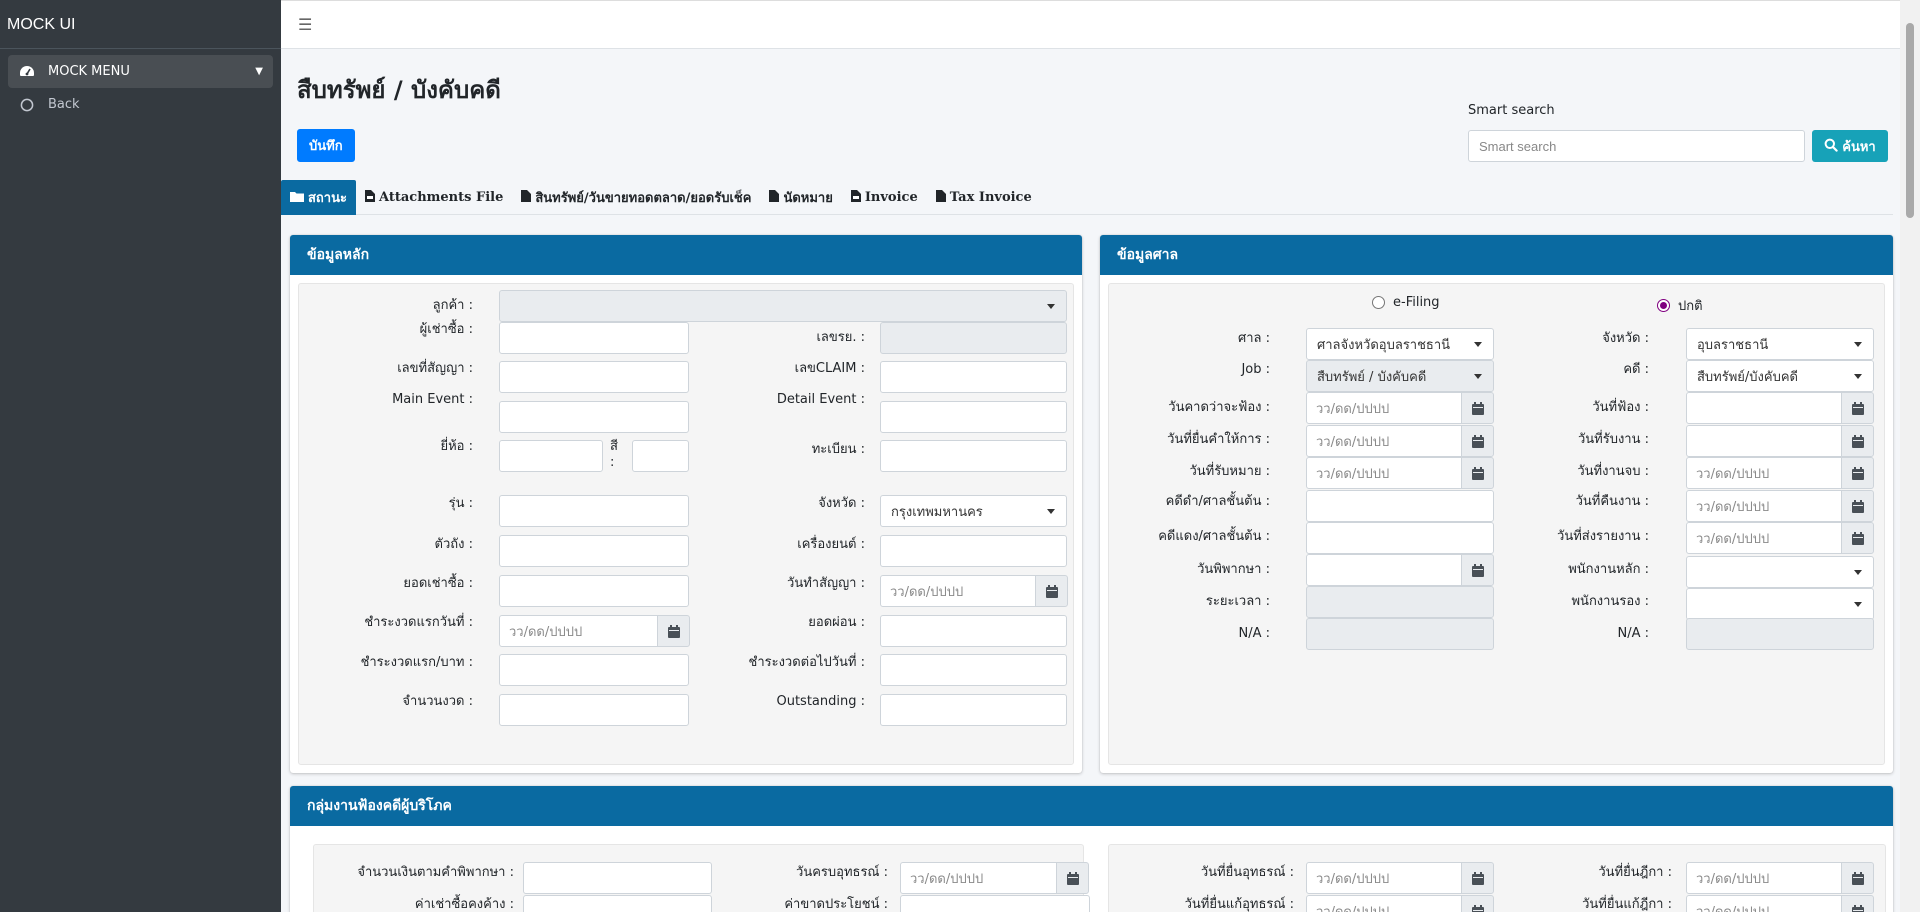 The height and width of the screenshot is (912, 1920). What do you see at coordinates (978, 878) in the screenshot?
I see `appeal-due-date-input: วว/ดด/ปปปป` at bounding box center [978, 878].